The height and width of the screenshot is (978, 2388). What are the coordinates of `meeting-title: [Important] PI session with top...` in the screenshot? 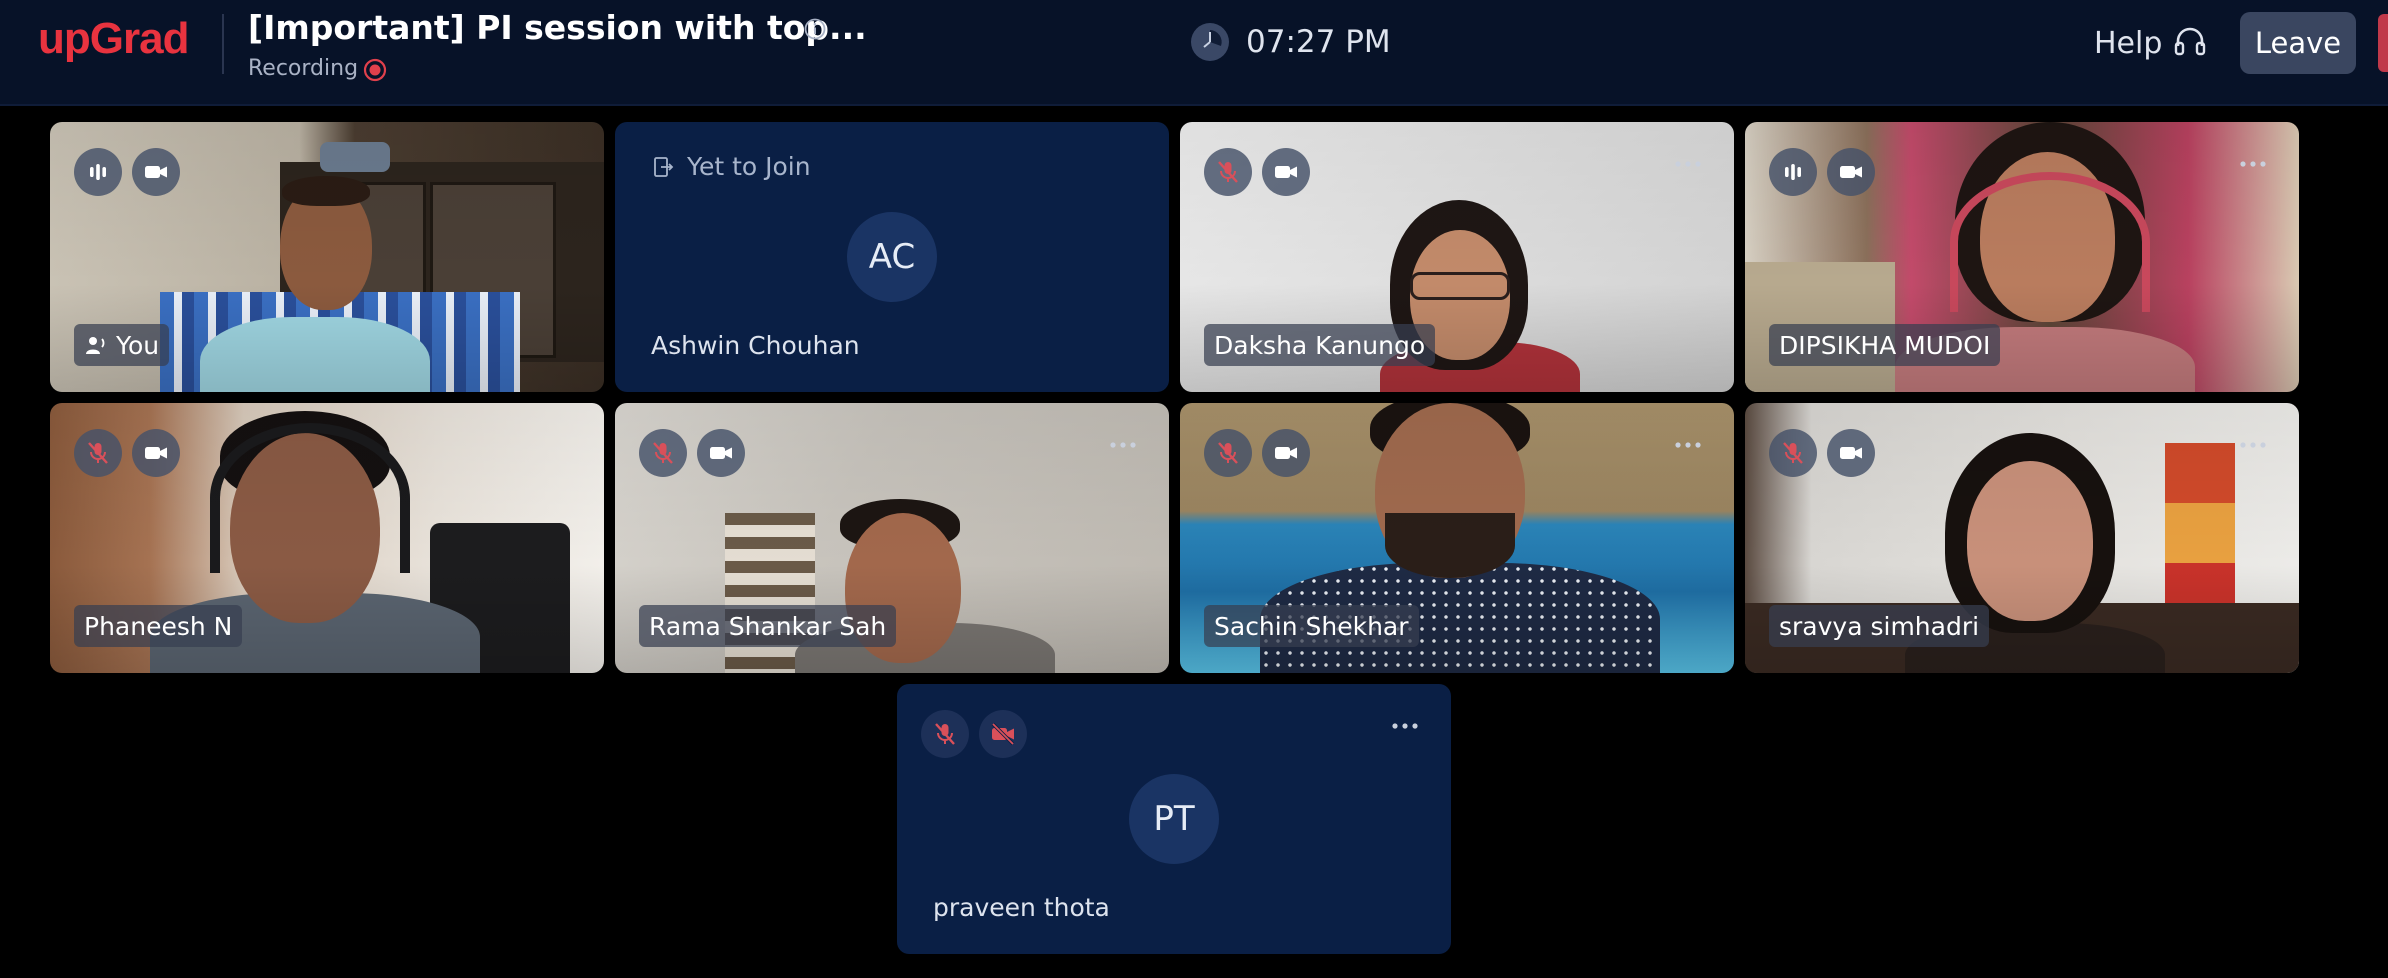 It's located at (557, 27).